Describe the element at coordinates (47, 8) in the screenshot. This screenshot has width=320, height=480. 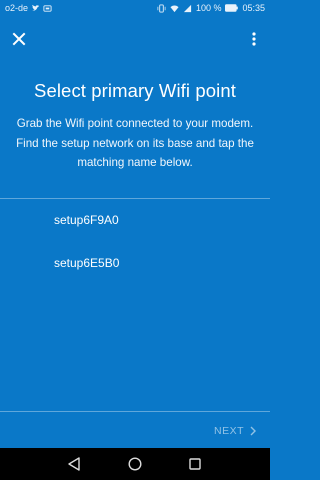
I see `notification-icon` at that location.